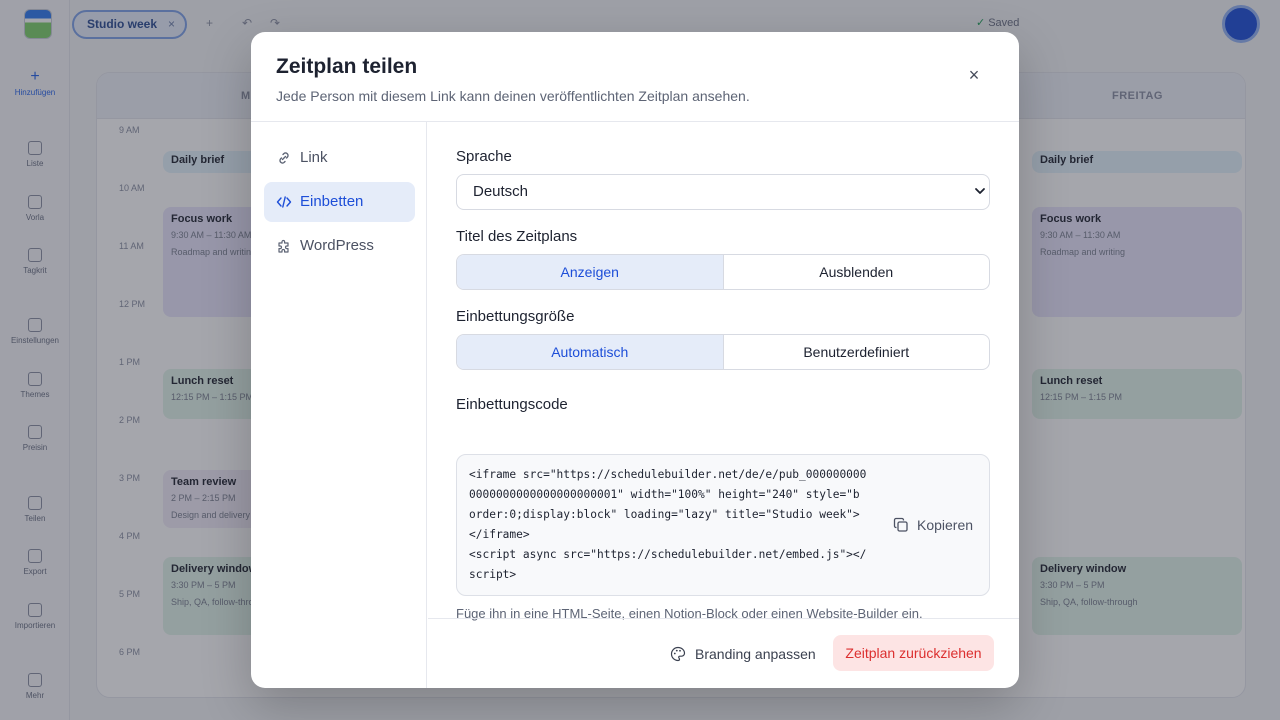 The width and height of the screenshot is (1280, 720). Describe the element at coordinates (284, 158) in the screenshot. I see `link-icon` at that location.